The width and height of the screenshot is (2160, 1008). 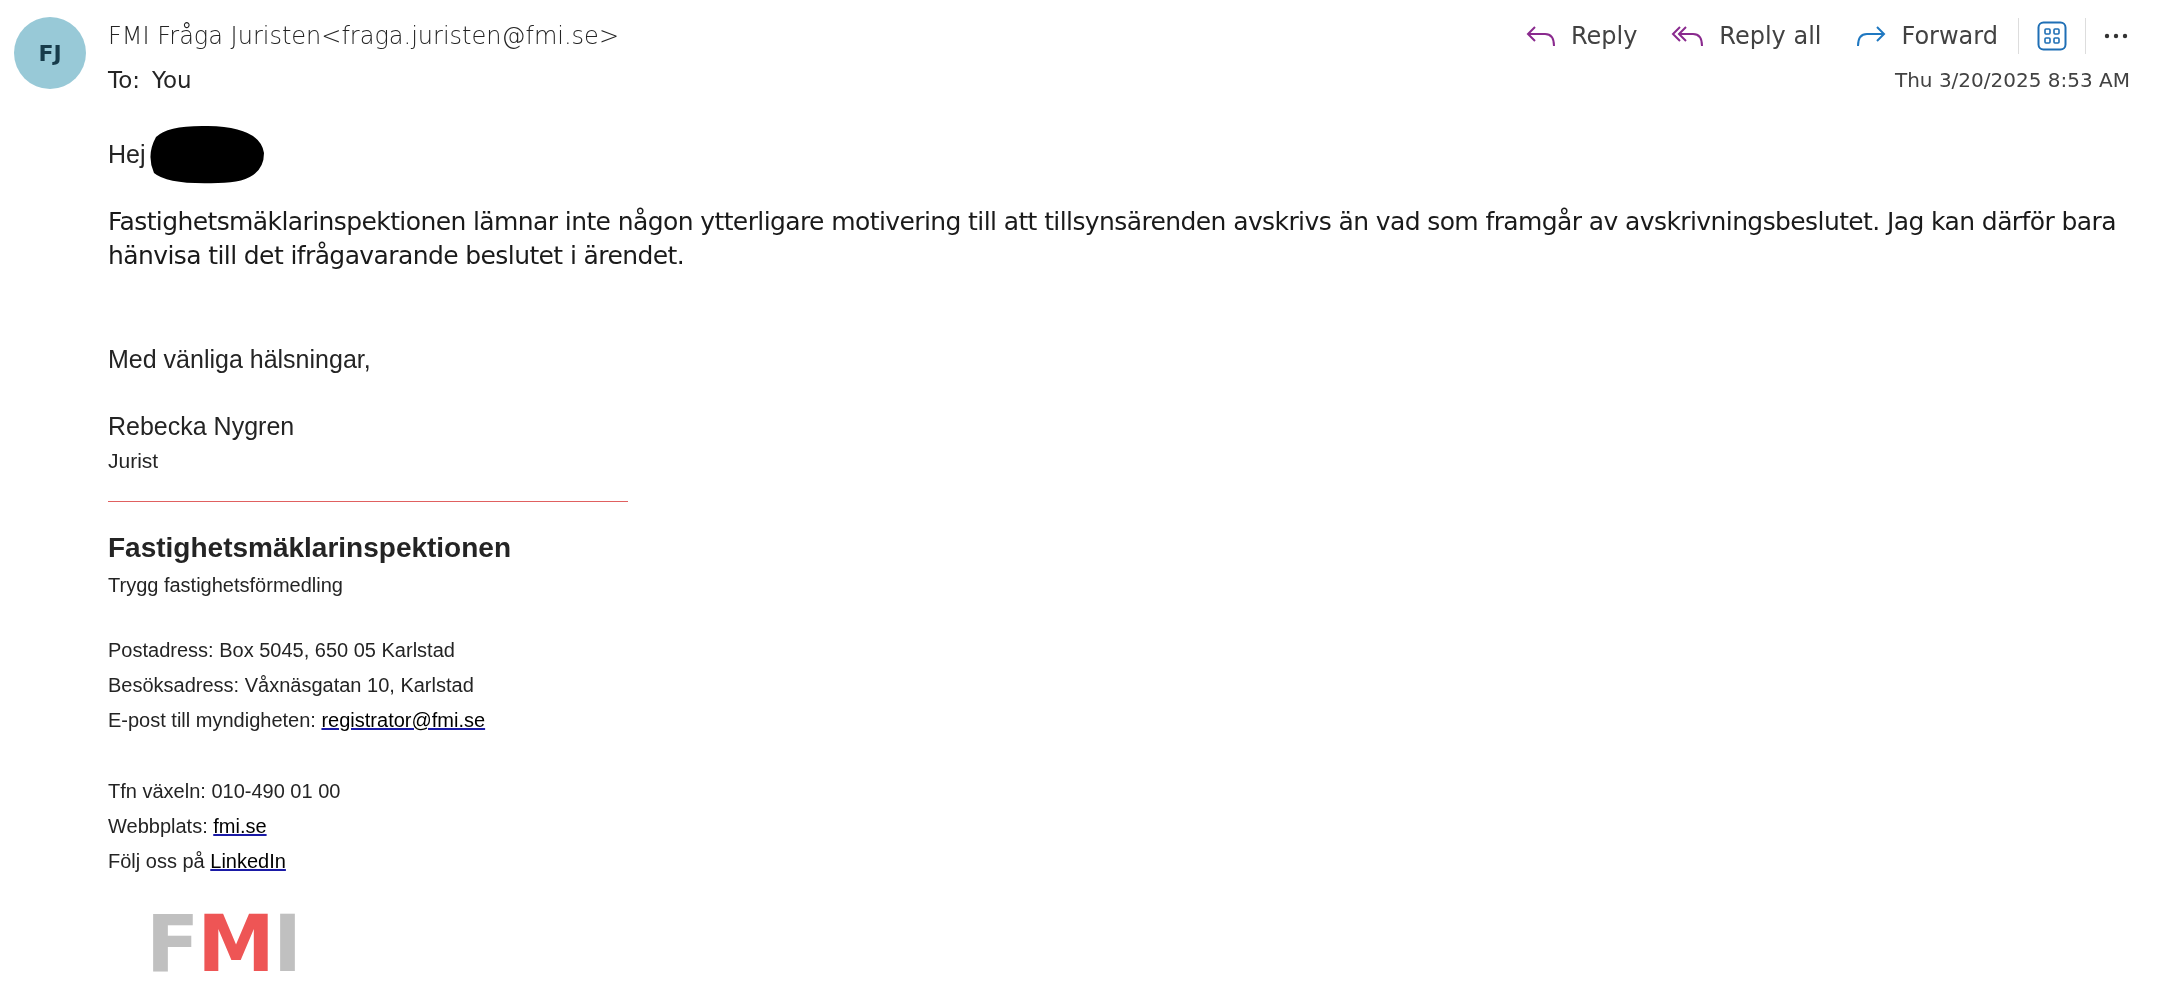 What do you see at coordinates (1540, 36) in the screenshot?
I see `reply-icon` at bounding box center [1540, 36].